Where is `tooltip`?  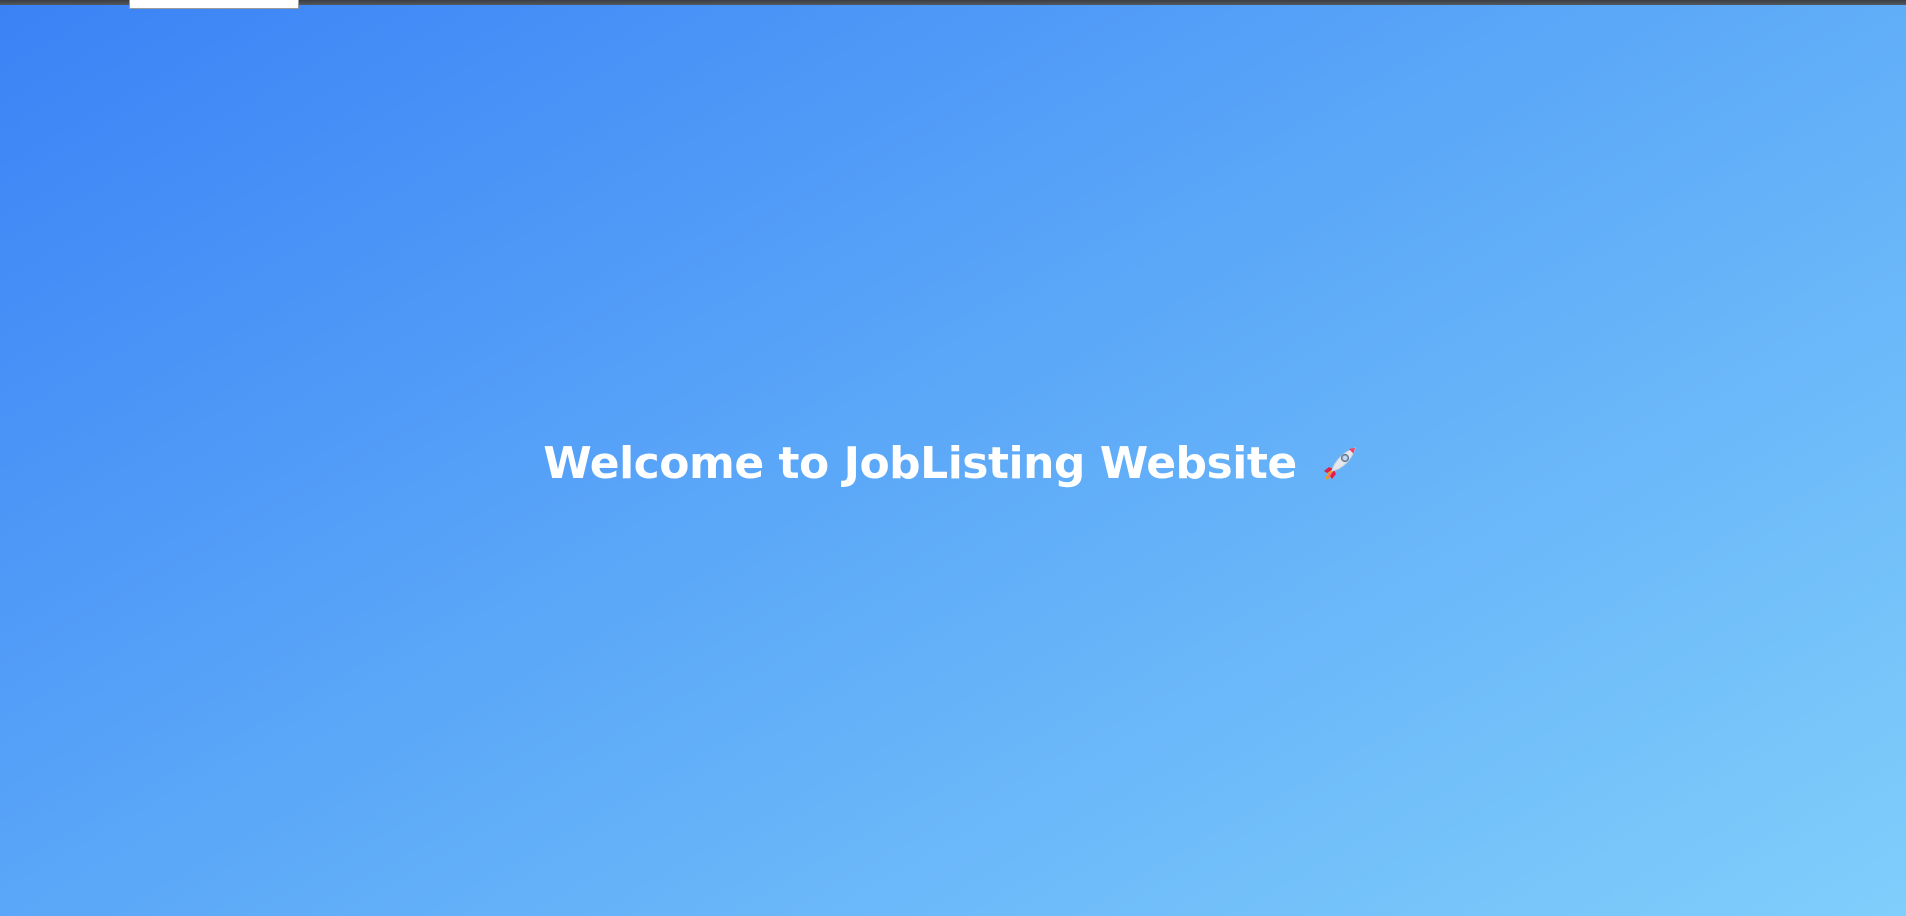
tooltip is located at coordinates (214, 4).